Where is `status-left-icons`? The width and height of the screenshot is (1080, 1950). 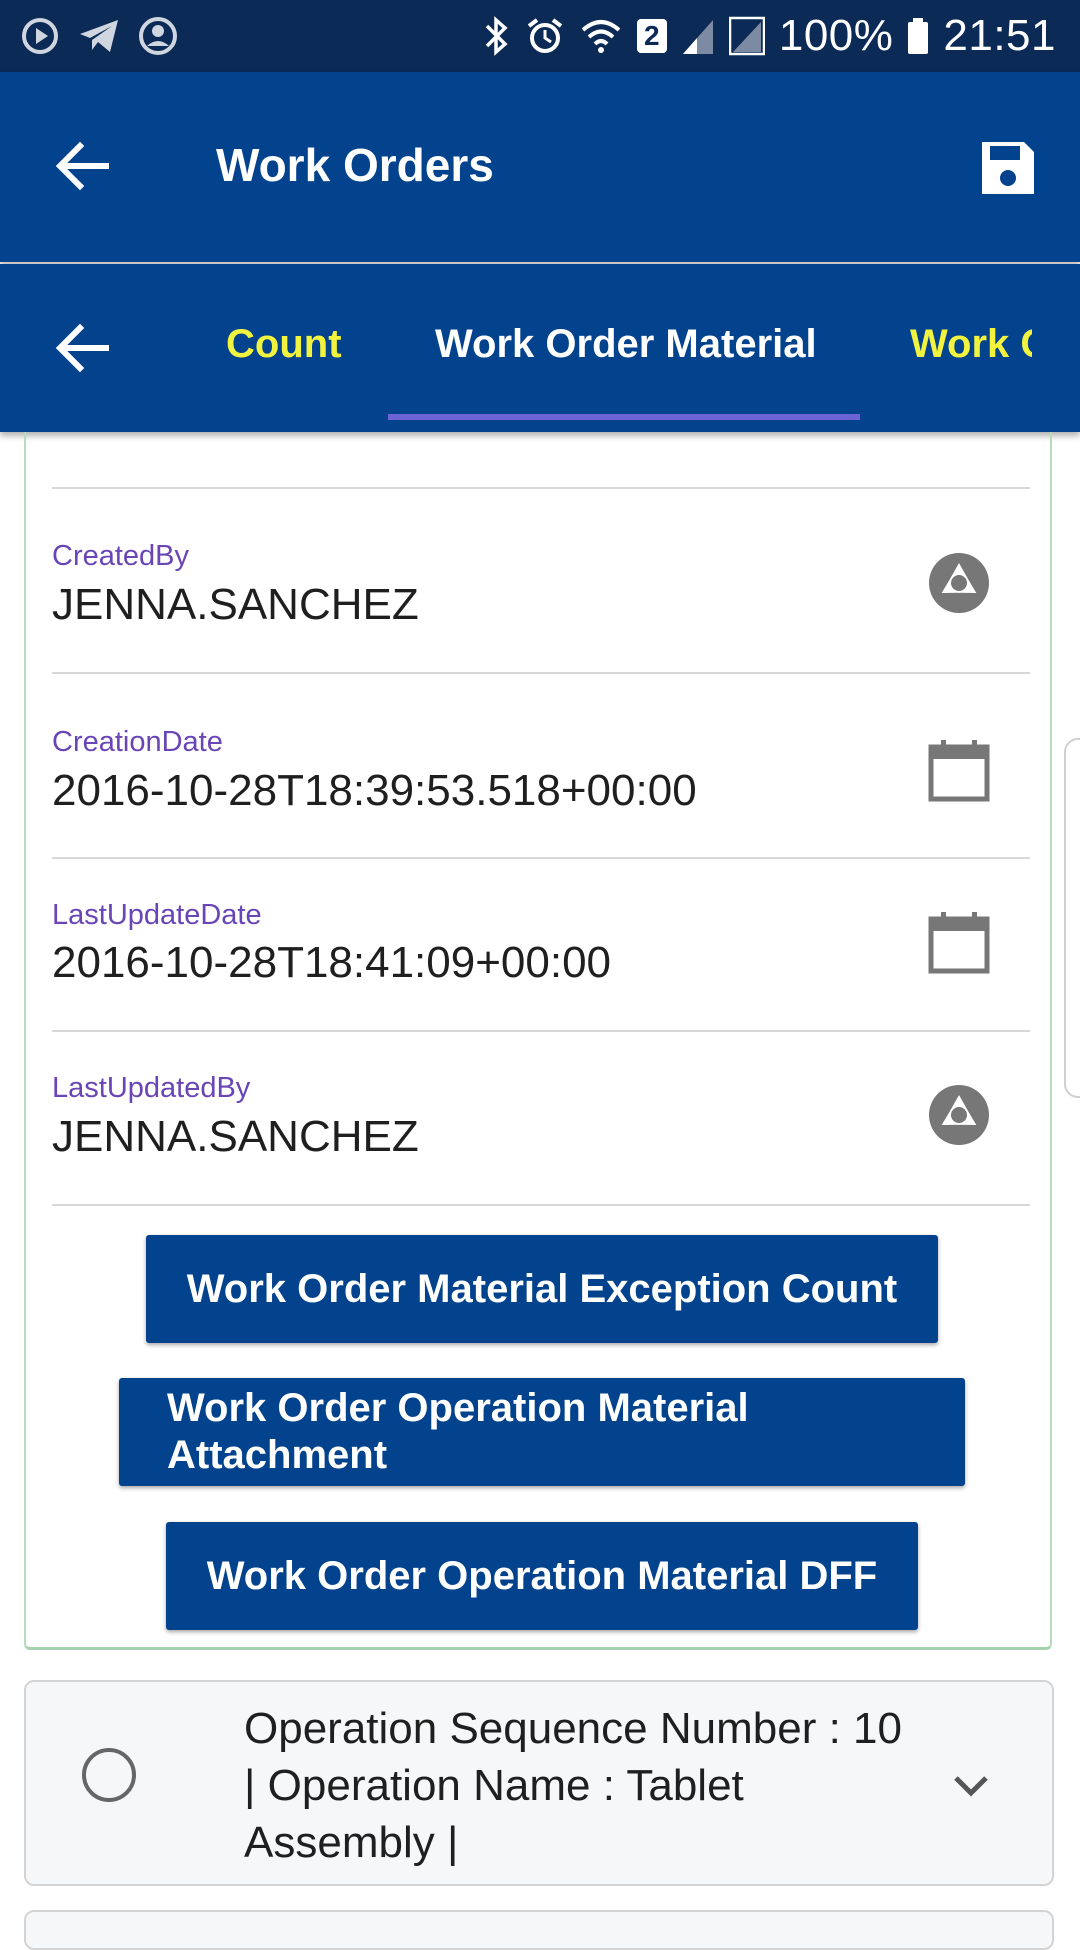
status-left-icons is located at coordinates (99, 36).